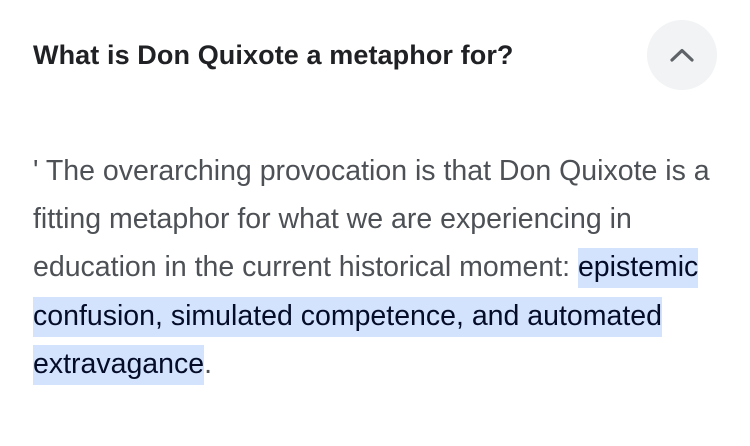 The image size is (750, 446). Describe the element at coordinates (273, 55) in the screenshot. I see `question-title: What is Don Quixote a metaphor for?` at that location.